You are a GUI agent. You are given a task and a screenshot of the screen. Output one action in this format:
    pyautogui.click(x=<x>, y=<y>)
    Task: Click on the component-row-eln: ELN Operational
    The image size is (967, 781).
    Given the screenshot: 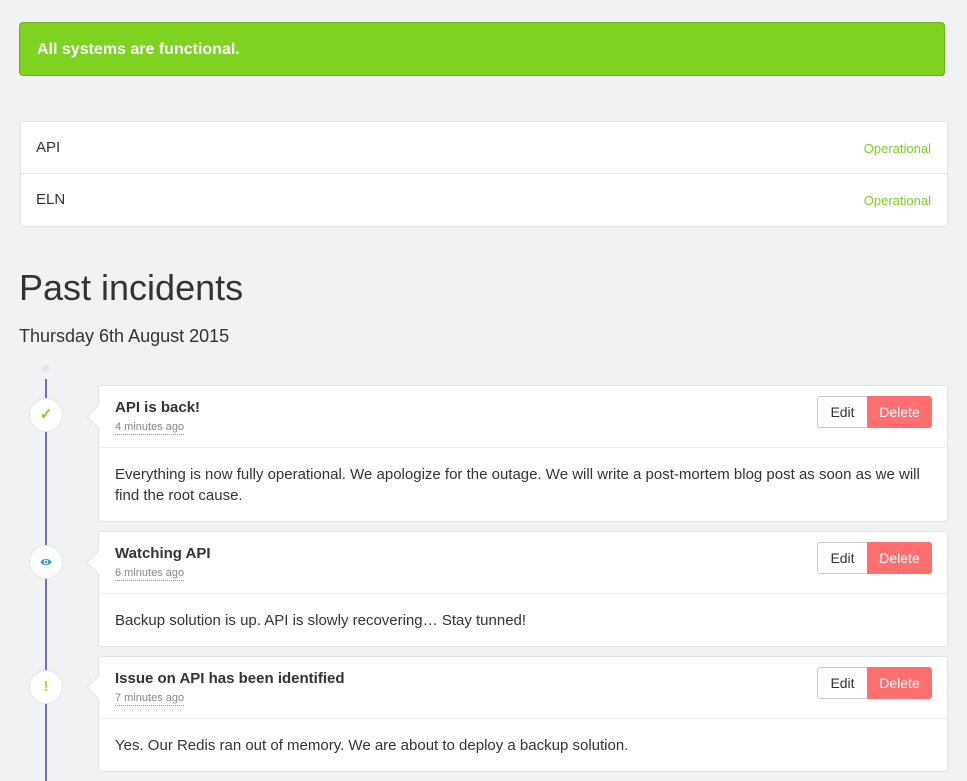 What is the action you would take?
    pyautogui.click(x=484, y=200)
    